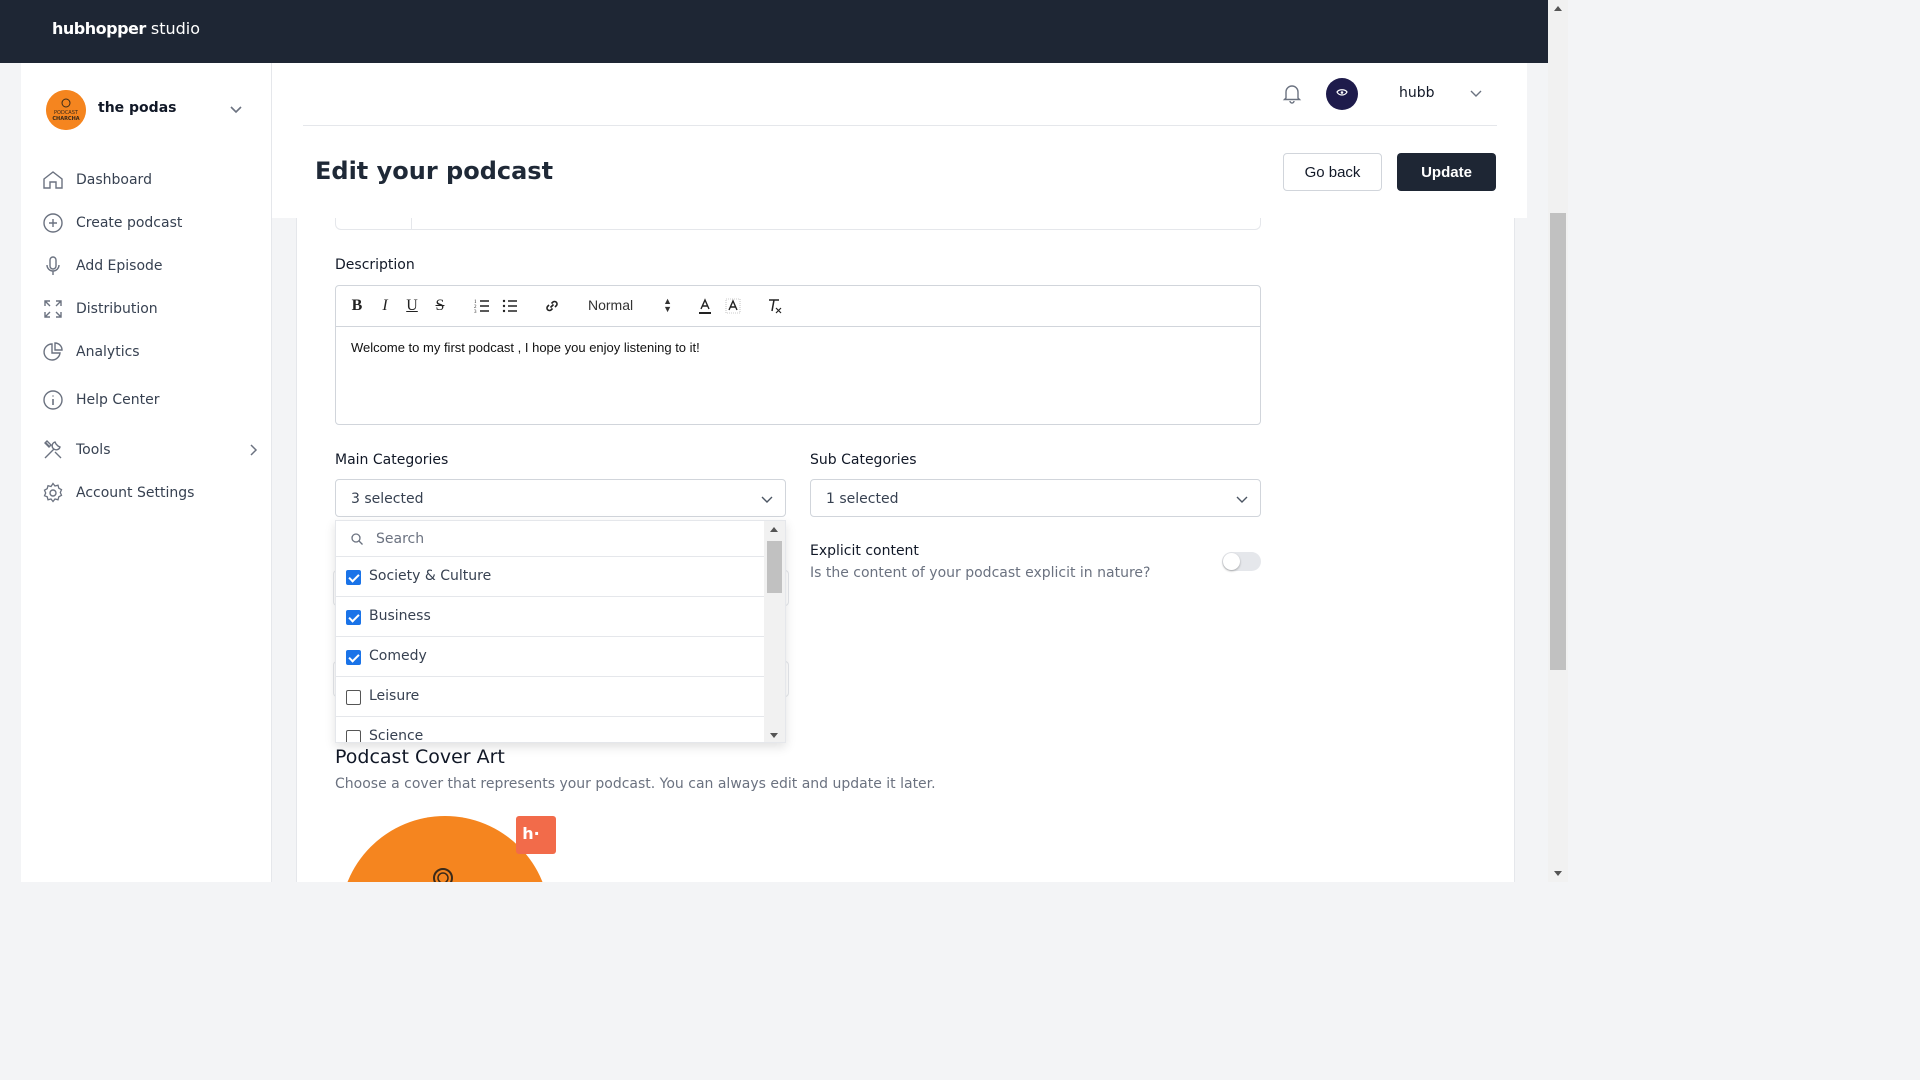 This screenshot has height=1080, width=1920. I want to click on list-item: Comedy, so click(551, 657).